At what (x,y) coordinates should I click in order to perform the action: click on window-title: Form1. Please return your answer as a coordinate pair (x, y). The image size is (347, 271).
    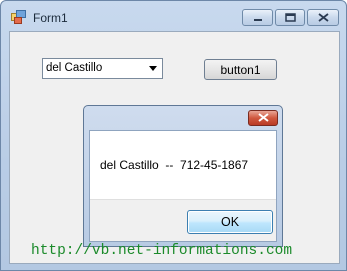
    Looking at the image, I should click on (50, 18).